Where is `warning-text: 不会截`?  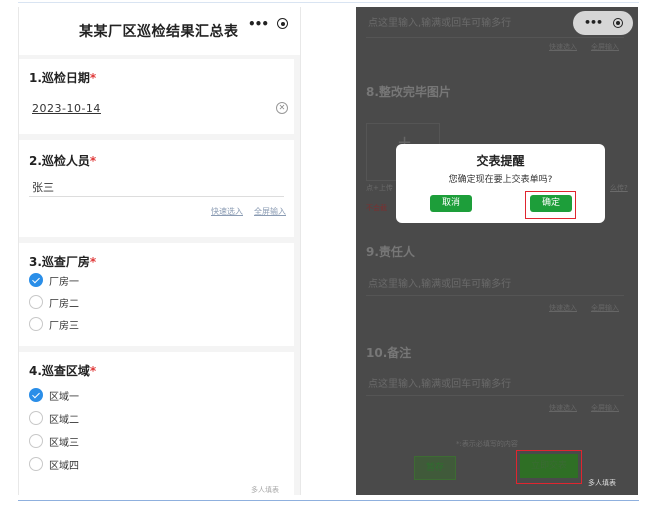 warning-text: 不会截 is located at coordinates (376, 208).